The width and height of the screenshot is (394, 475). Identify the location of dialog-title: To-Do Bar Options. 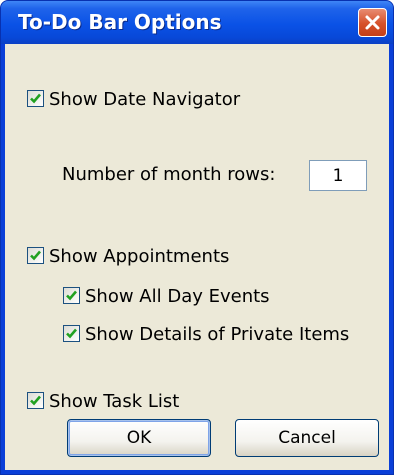
(120, 22).